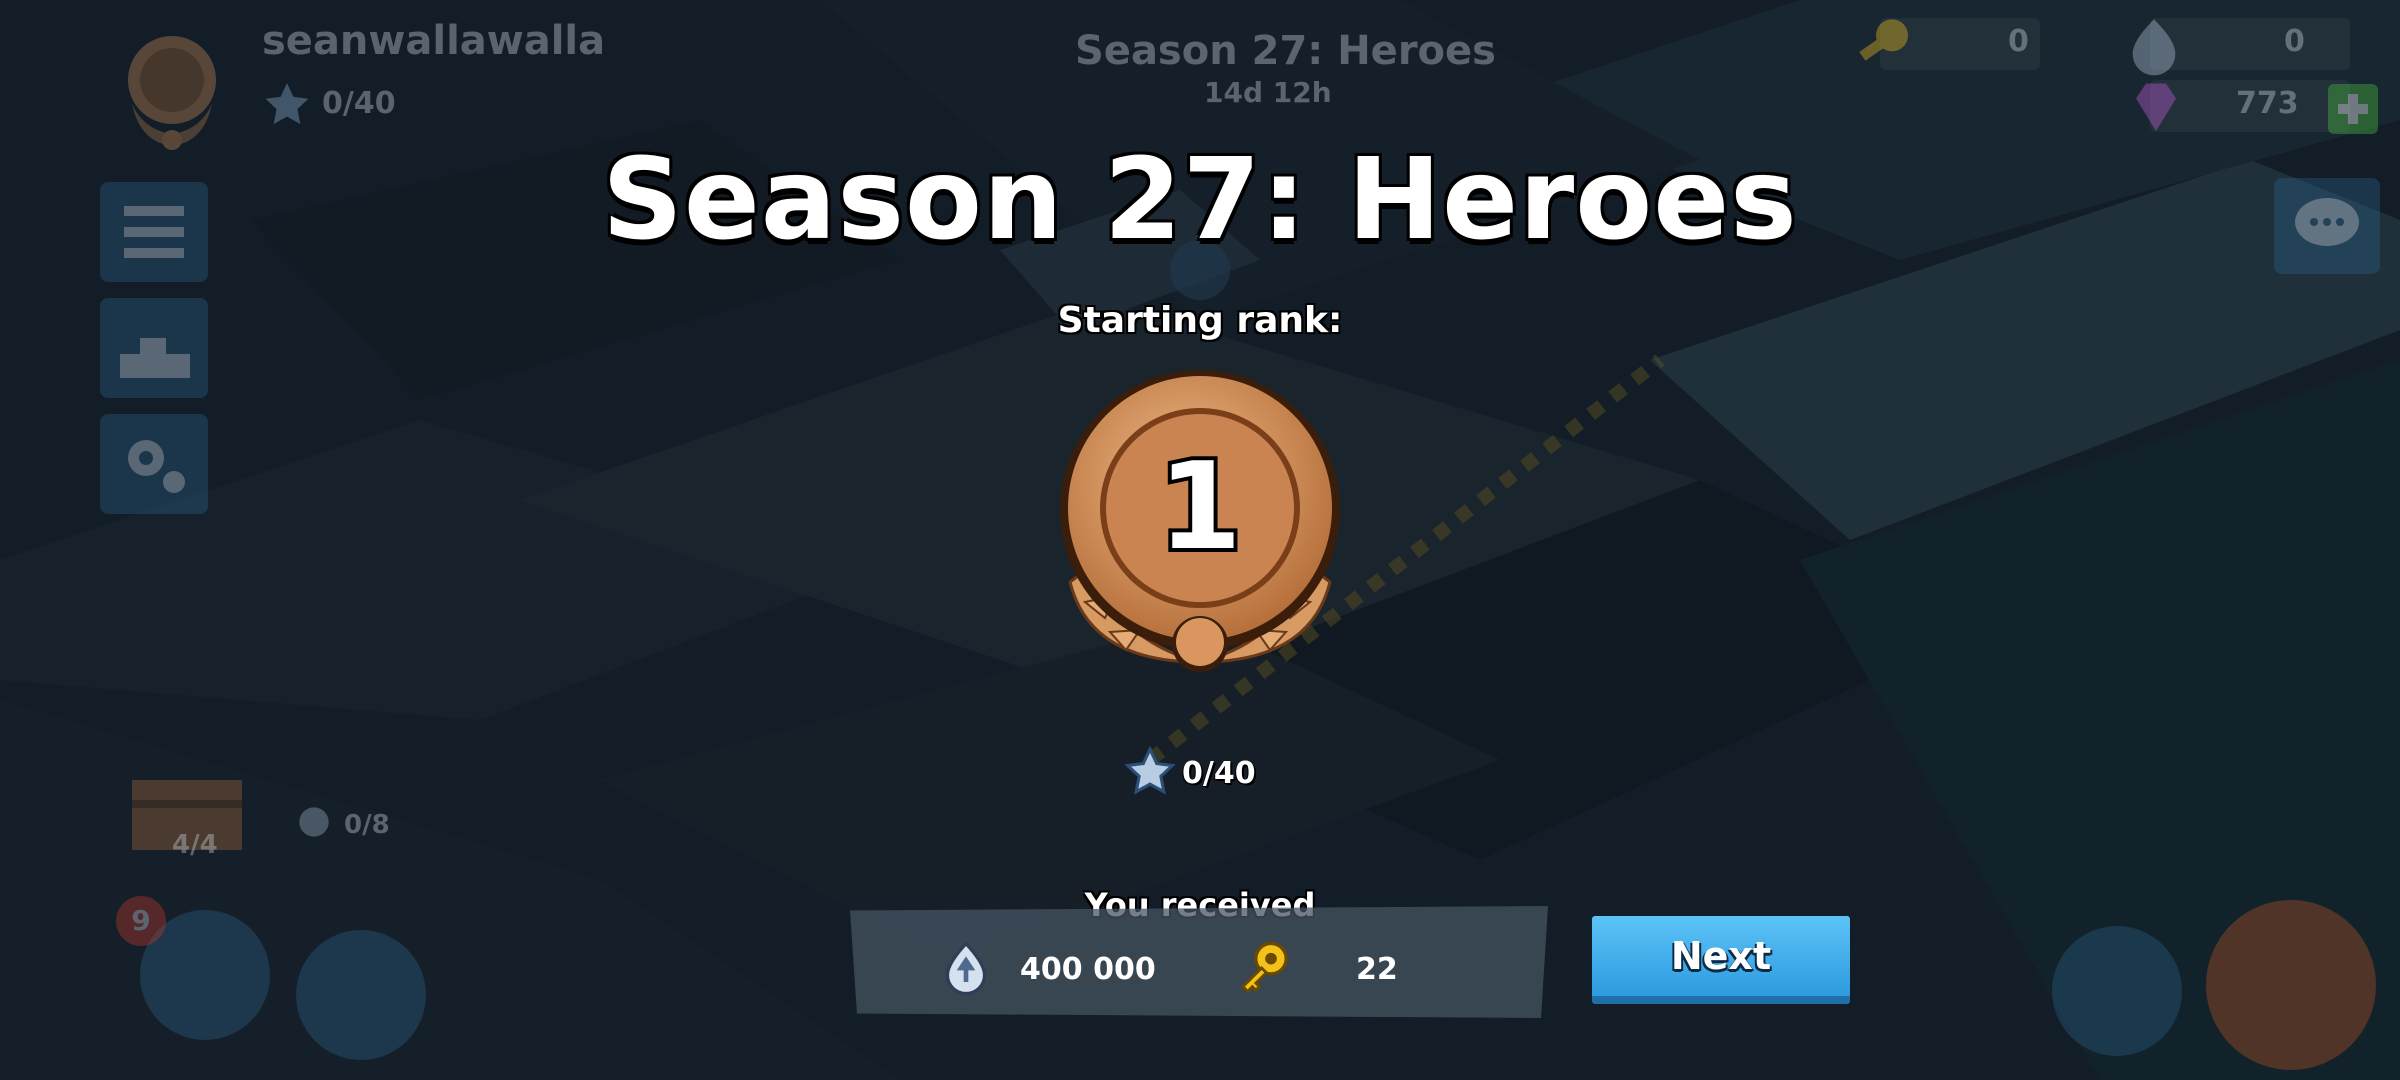 This screenshot has width=2400, height=1080. I want to click on season-title: Season 27: Heroes, so click(1200, 200).